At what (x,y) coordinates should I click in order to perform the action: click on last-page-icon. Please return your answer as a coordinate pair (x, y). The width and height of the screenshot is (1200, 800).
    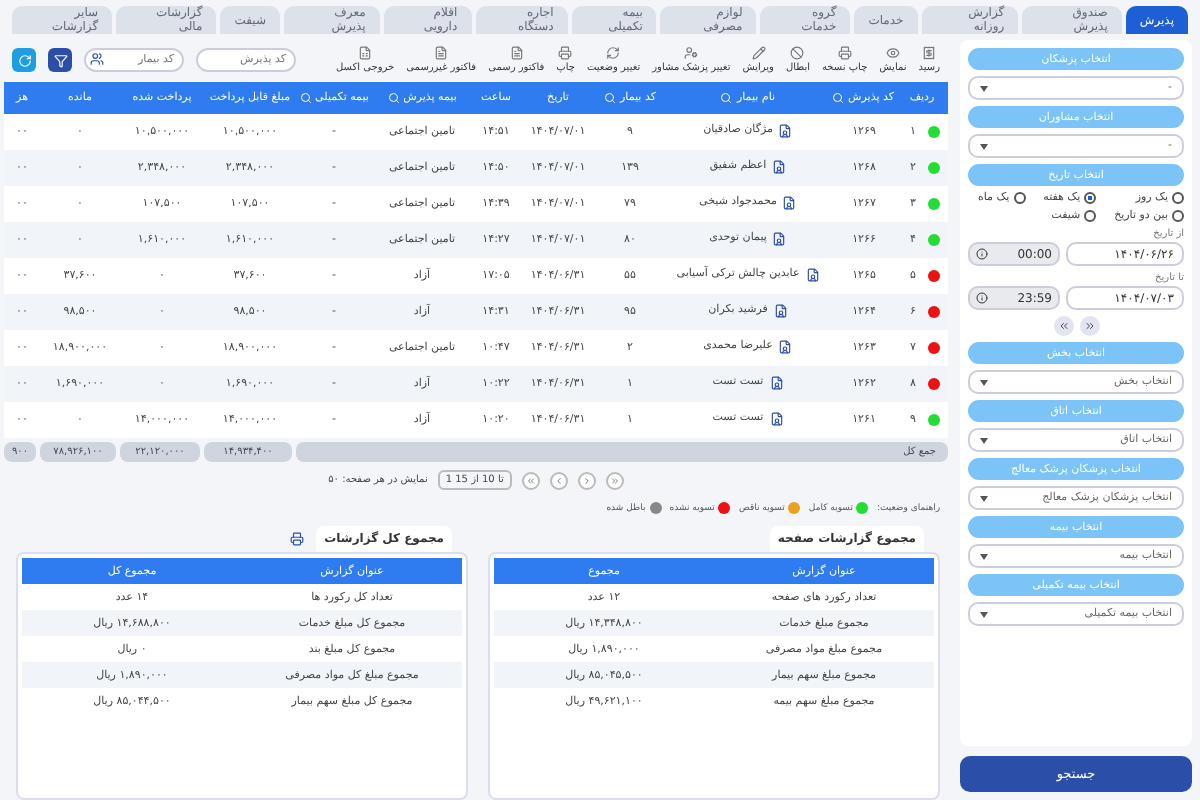
    Looking at the image, I should click on (530, 480).